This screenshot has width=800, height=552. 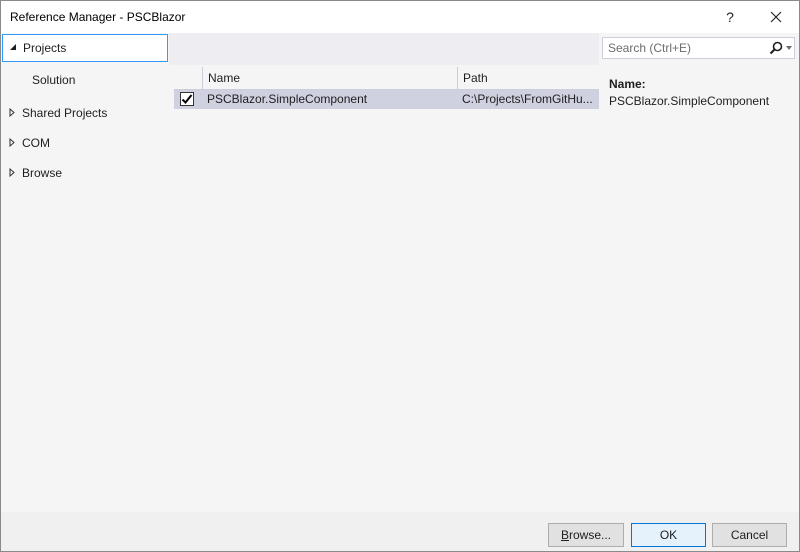 I want to click on nav-item-shared-projects: Shared Projects, so click(x=85, y=113).